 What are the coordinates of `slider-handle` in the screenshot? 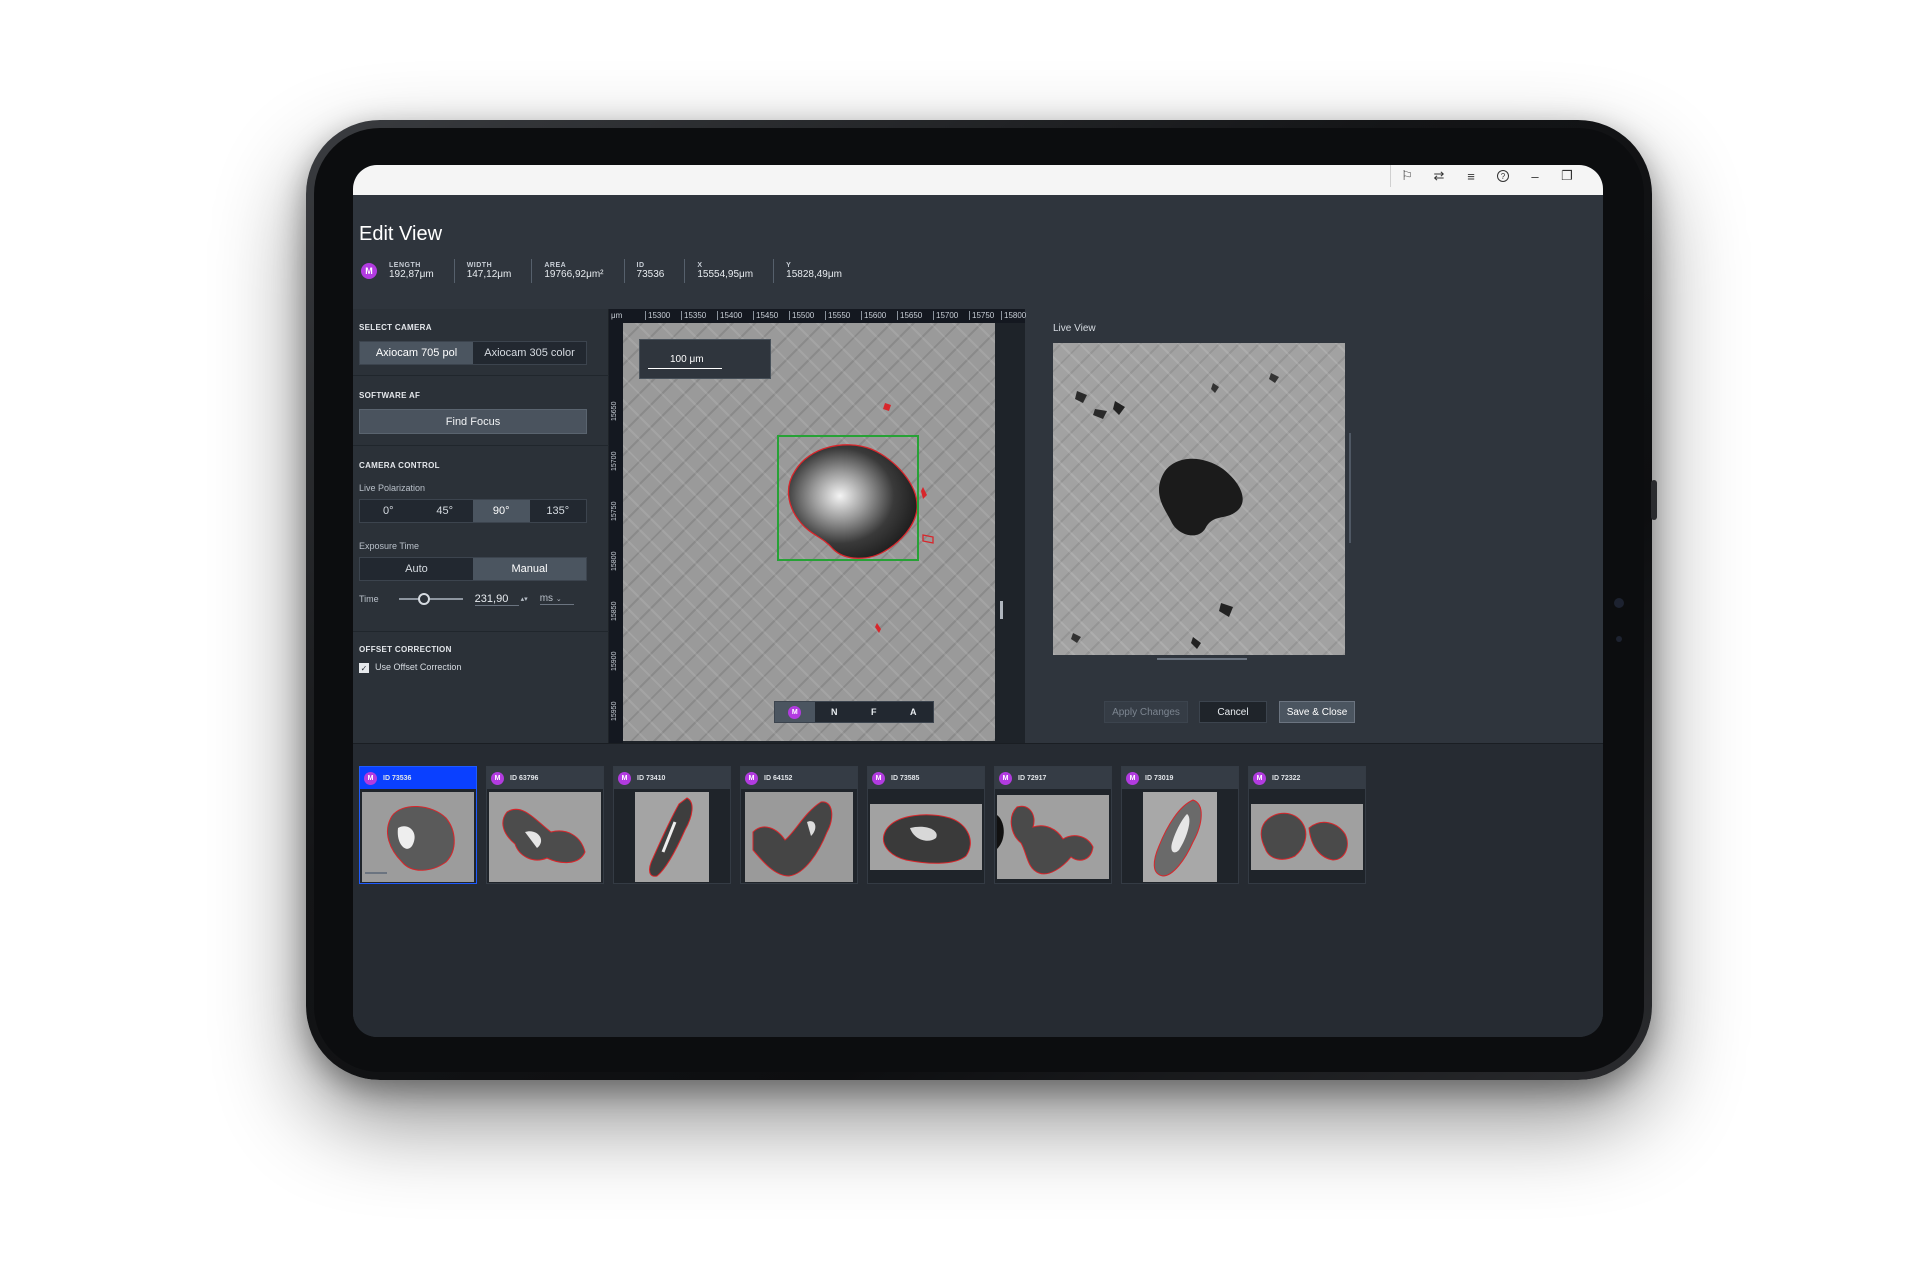 It's located at (424, 599).